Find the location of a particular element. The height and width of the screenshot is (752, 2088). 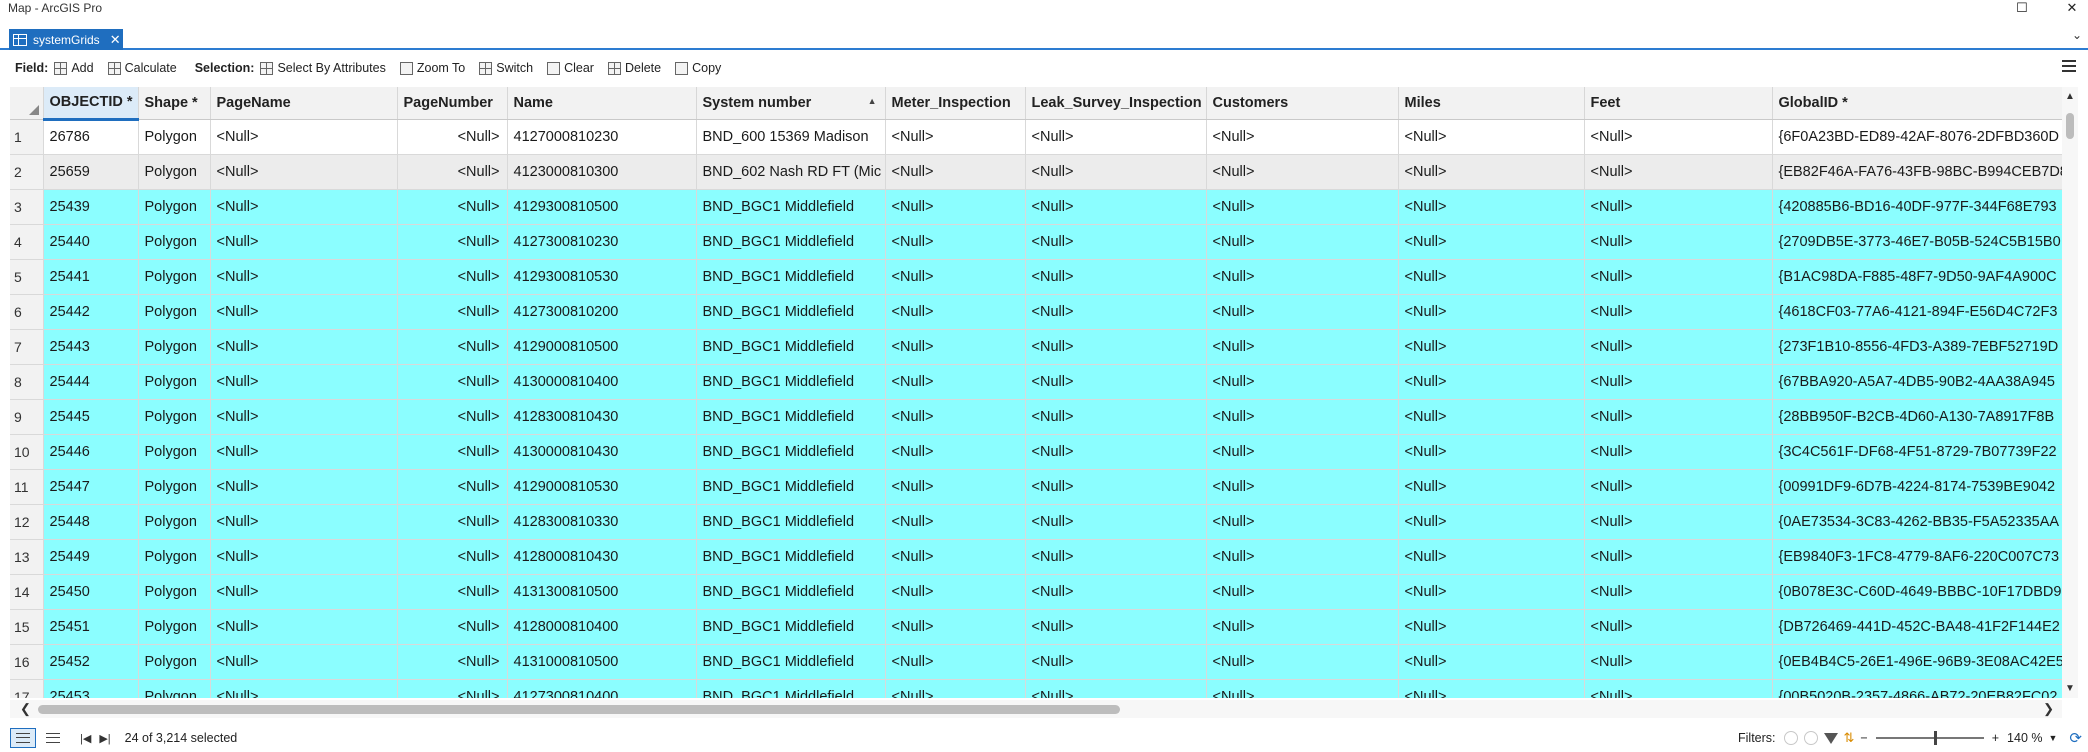

row-number: 16 is located at coordinates (27, 662).